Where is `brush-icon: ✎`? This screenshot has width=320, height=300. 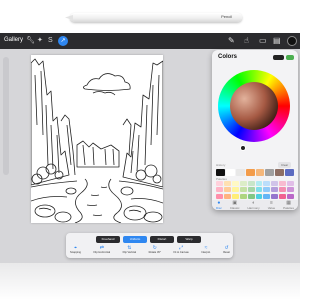
brush-icon: ✎ is located at coordinates (231, 41).